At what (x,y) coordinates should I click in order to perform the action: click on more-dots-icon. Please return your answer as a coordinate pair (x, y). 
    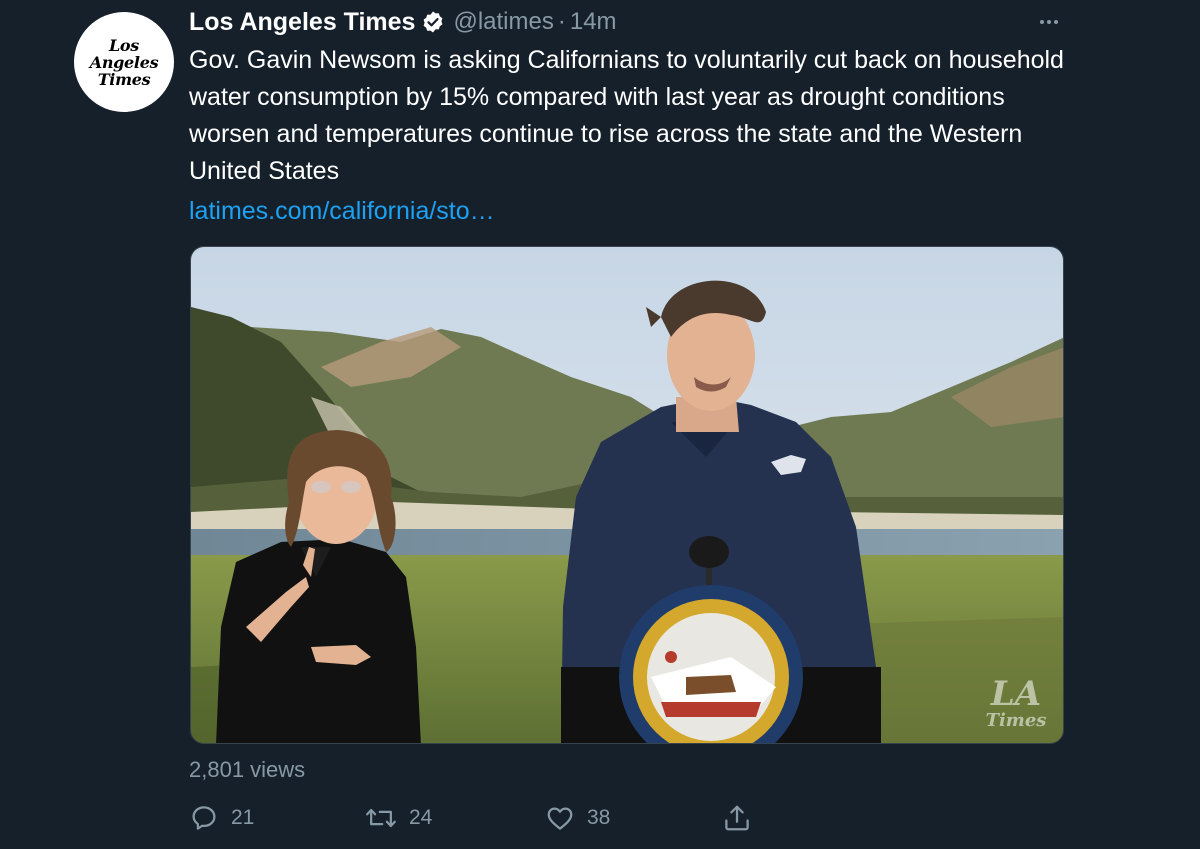
    Looking at the image, I should click on (1049, 22).